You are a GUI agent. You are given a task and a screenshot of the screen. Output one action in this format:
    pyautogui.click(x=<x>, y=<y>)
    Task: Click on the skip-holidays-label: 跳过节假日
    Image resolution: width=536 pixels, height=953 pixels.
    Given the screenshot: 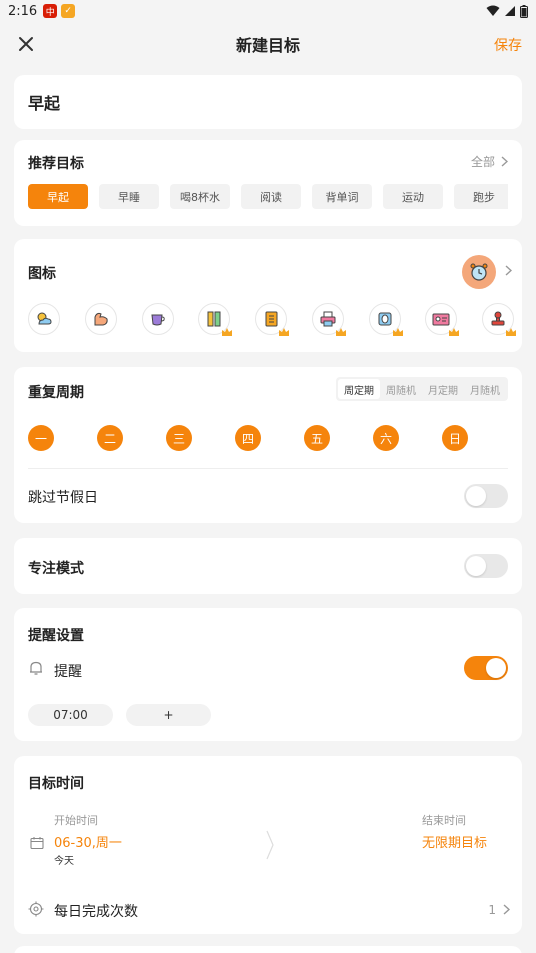 What is the action you would take?
    pyautogui.click(x=63, y=498)
    